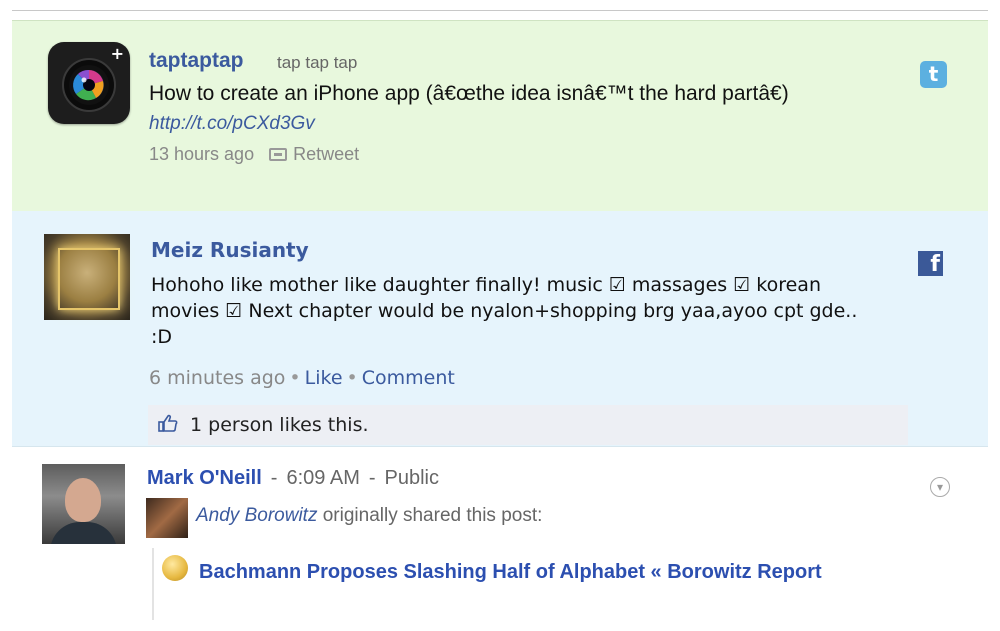 The width and height of the screenshot is (1000, 631). What do you see at coordinates (196, 61) in the screenshot?
I see `post-author: taptaptap` at bounding box center [196, 61].